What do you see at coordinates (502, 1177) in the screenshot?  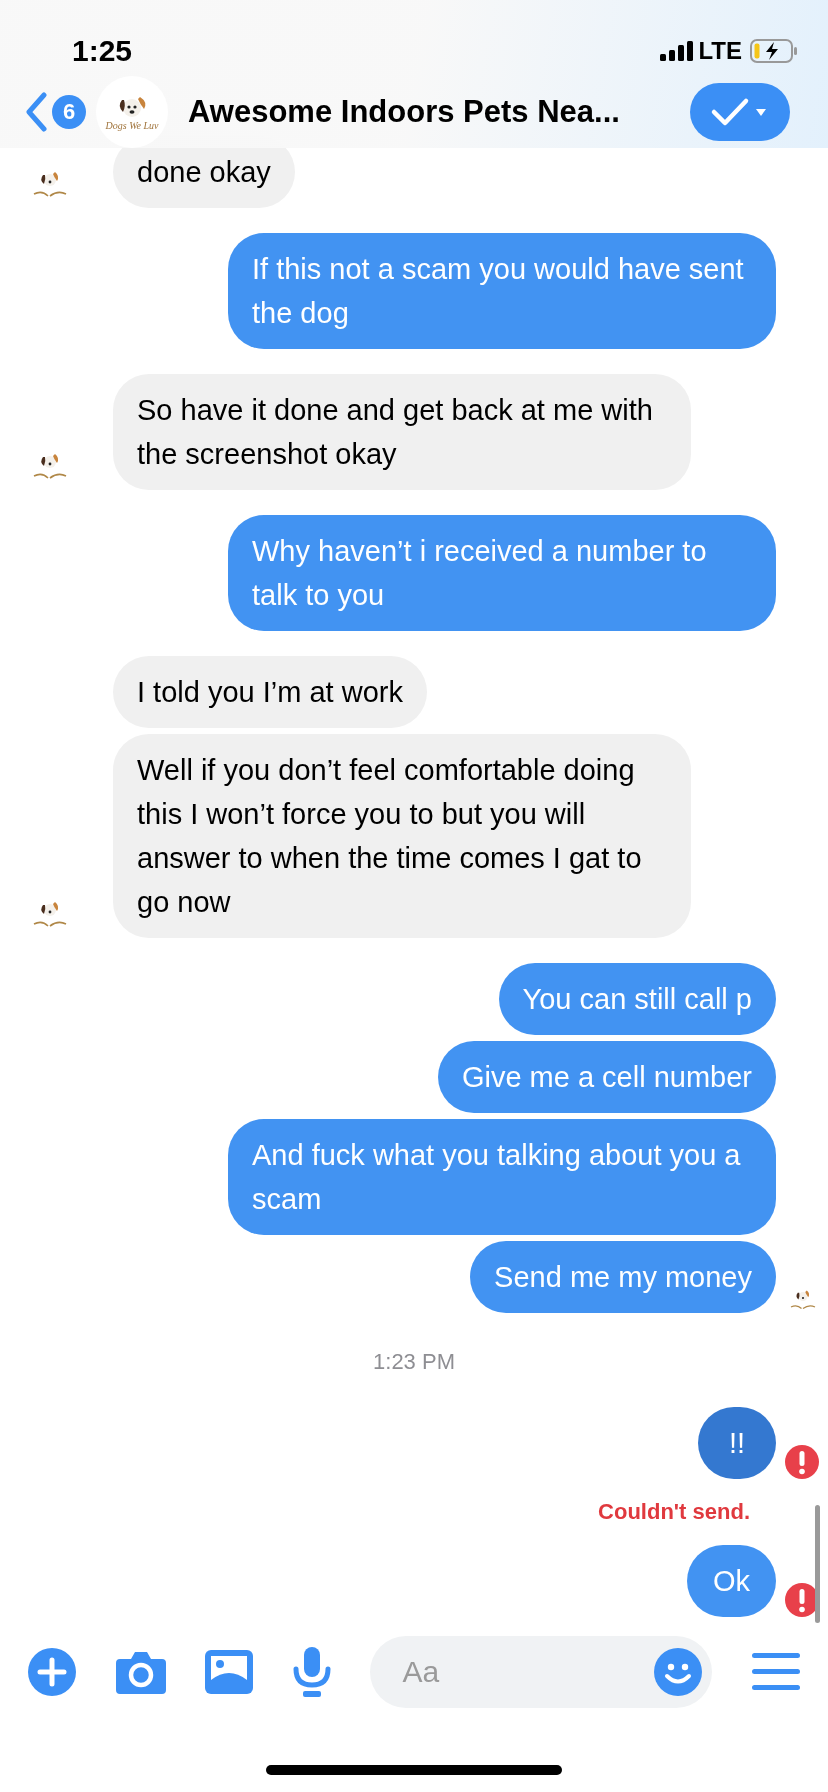 I see `sent-message: And fuck what you talking about you a scam` at bounding box center [502, 1177].